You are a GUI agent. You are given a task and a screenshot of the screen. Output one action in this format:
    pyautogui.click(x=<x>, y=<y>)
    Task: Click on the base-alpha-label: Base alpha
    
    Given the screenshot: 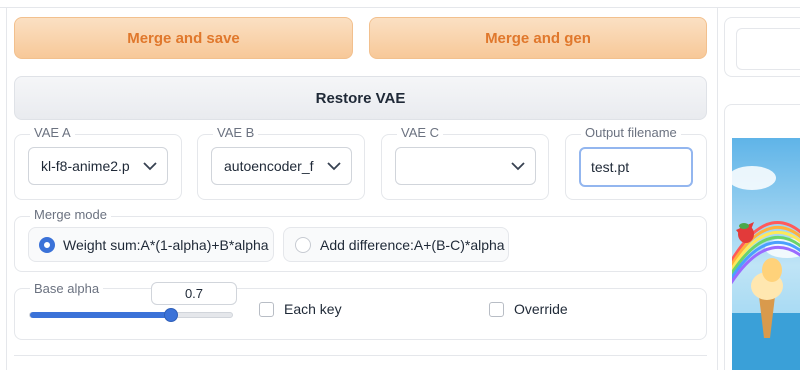 What is the action you would take?
    pyautogui.click(x=67, y=288)
    